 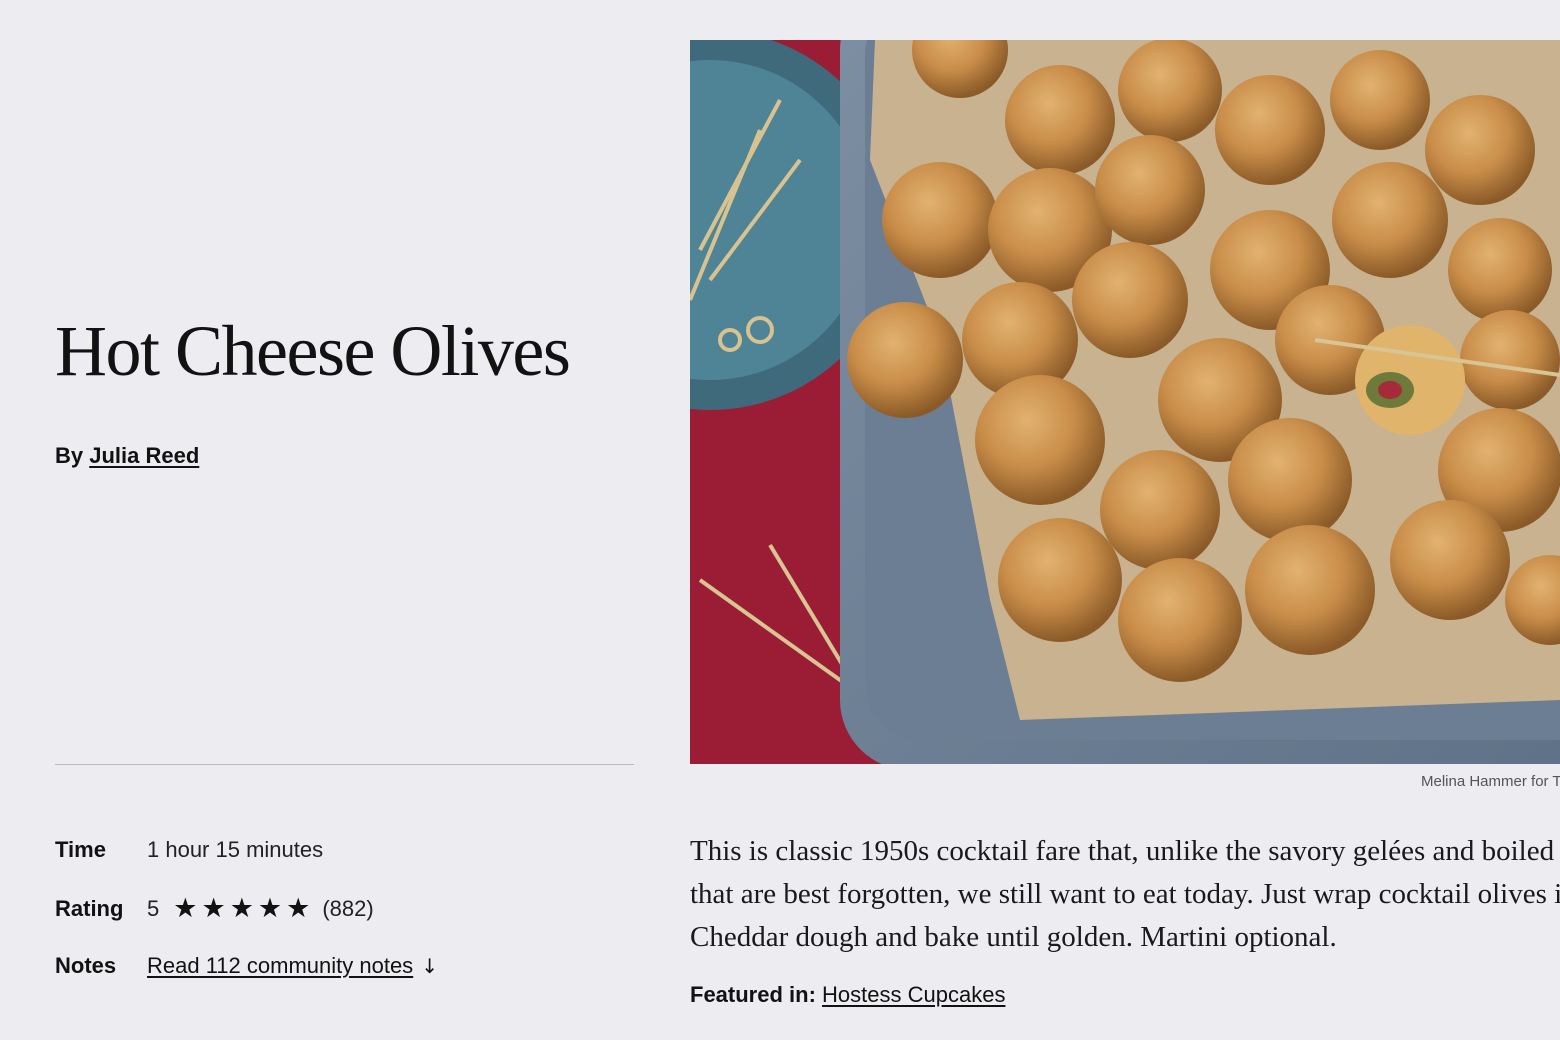 I want to click on author-link: Julia Reed, so click(x=144, y=455).